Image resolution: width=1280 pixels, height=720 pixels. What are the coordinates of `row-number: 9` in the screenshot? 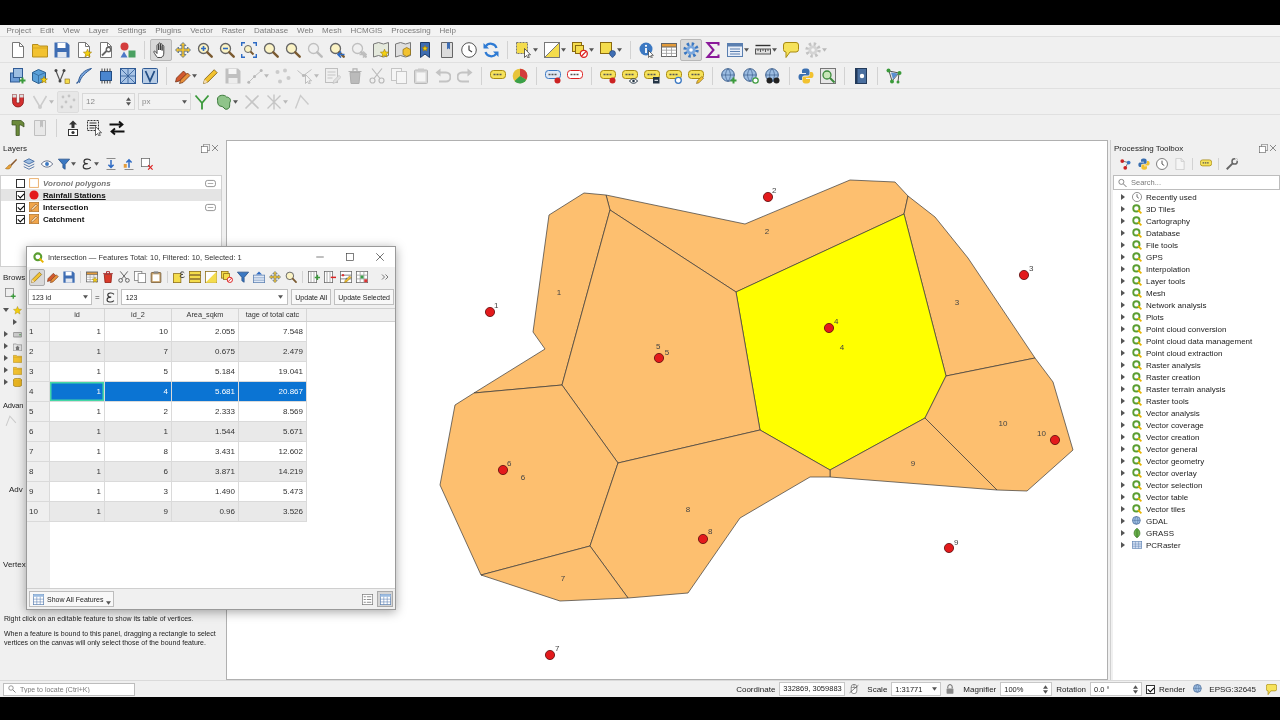 It's located at (38, 492).